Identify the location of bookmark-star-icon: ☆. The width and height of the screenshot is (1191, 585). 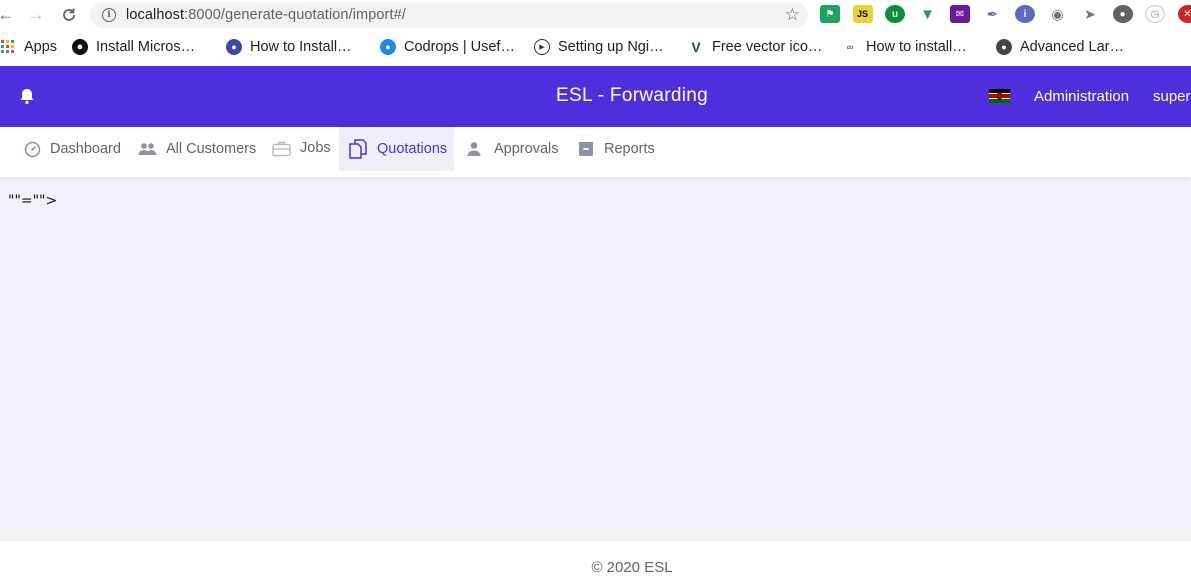
(792, 15).